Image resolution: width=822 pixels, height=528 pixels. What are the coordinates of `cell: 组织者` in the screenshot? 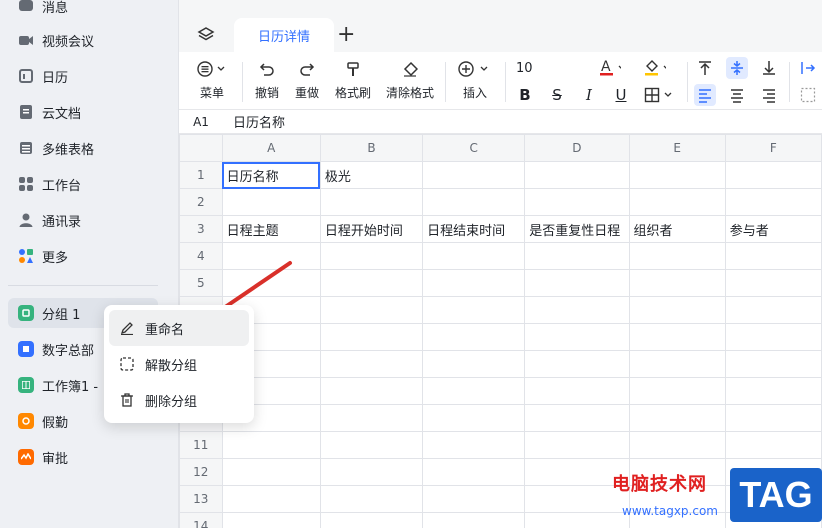 It's located at (677, 229).